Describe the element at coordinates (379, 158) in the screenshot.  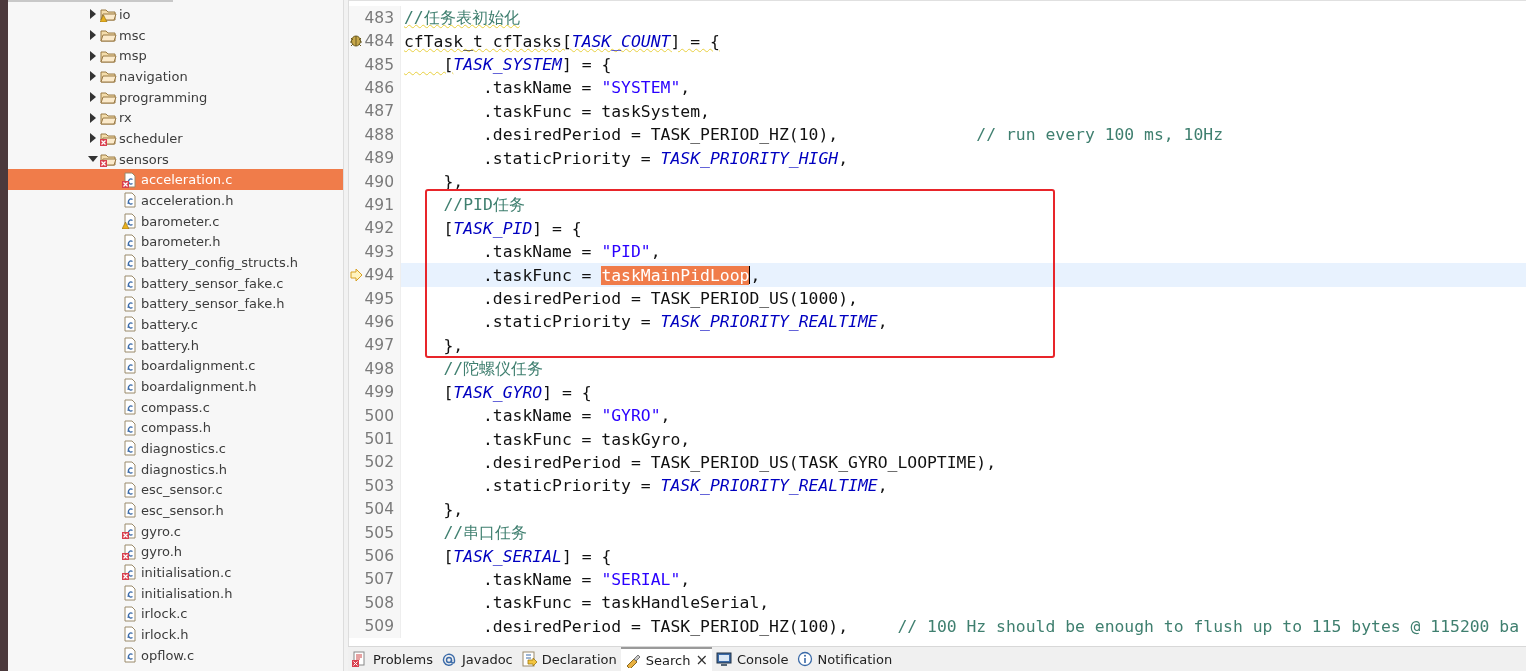
I see `line-number: 489` at that location.